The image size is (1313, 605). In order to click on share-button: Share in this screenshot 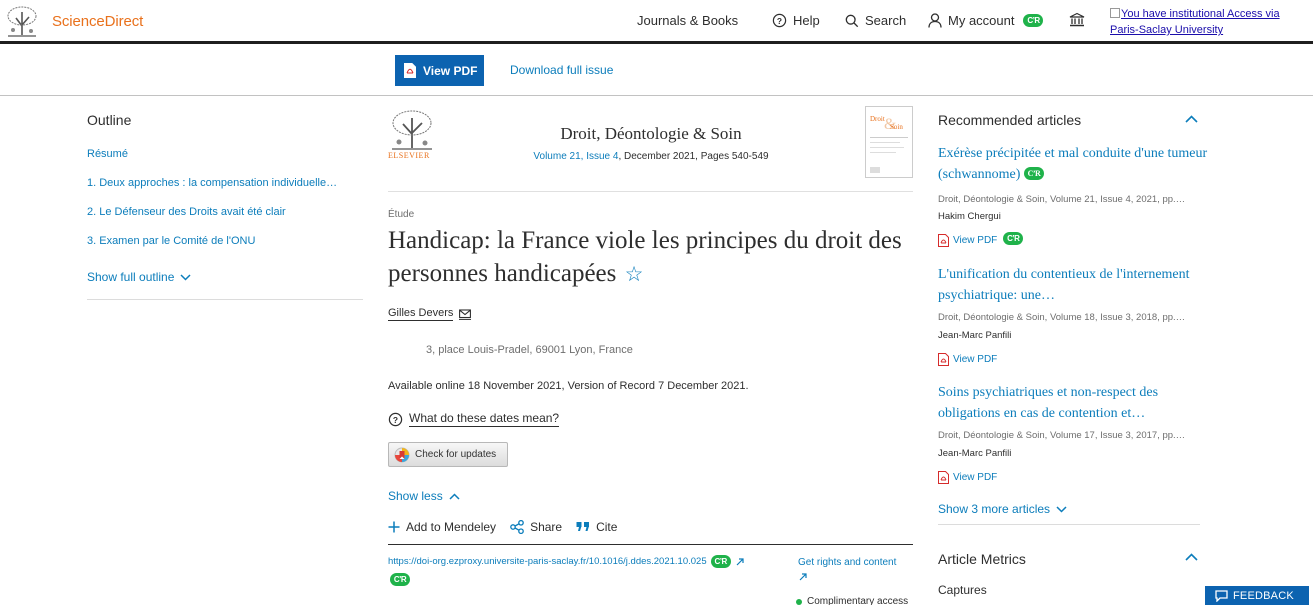, I will do `click(536, 527)`.